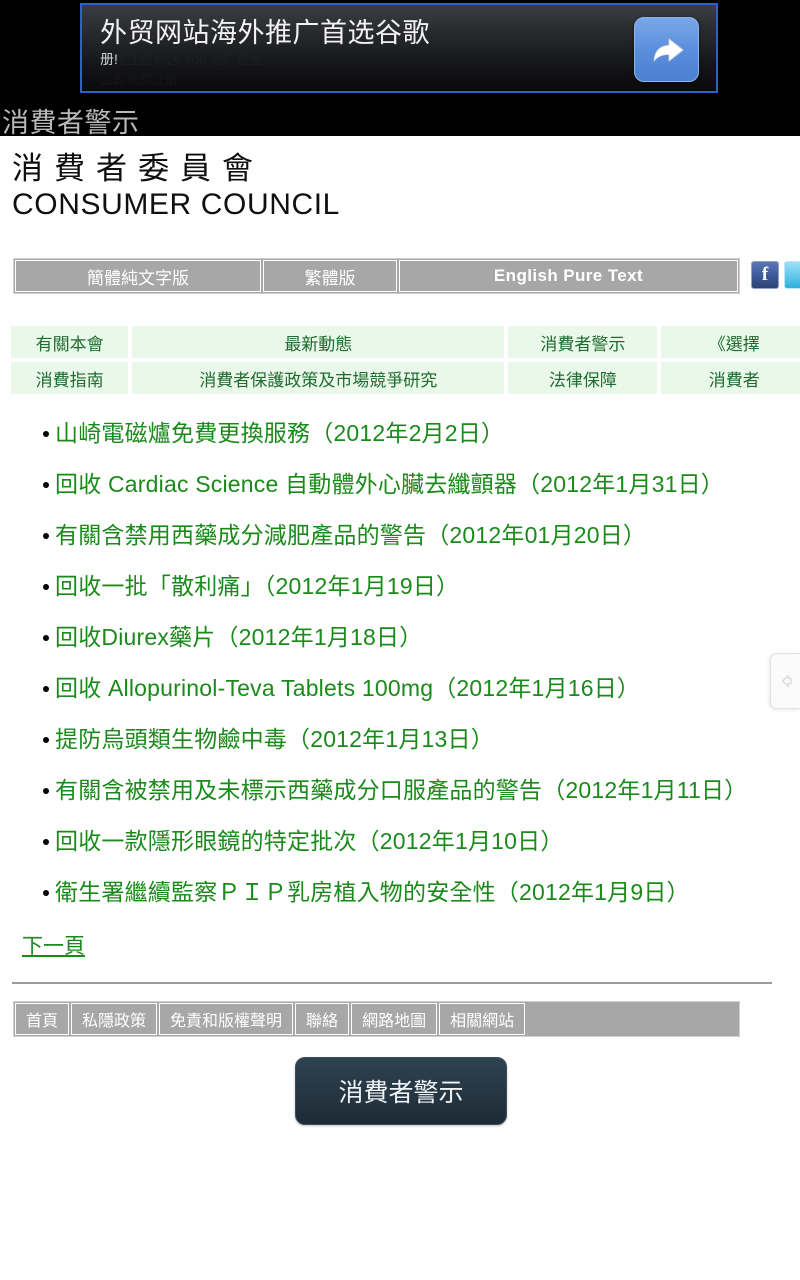  Describe the element at coordinates (392, 983) in the screenshot. I see `footer-divider` at that location.